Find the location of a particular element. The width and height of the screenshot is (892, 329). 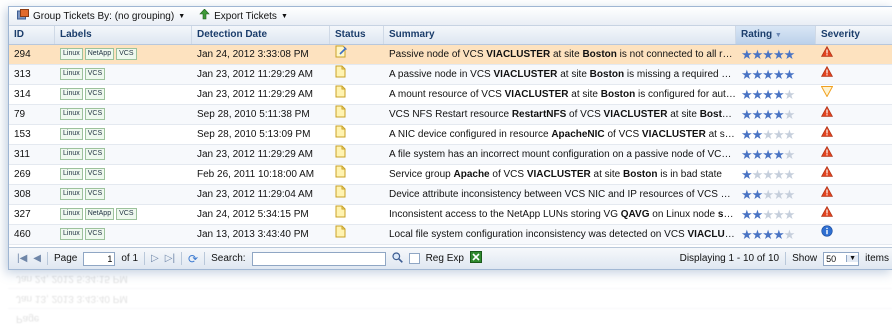

prev-page-icon: ◀ is located at coordinates (37, 258).